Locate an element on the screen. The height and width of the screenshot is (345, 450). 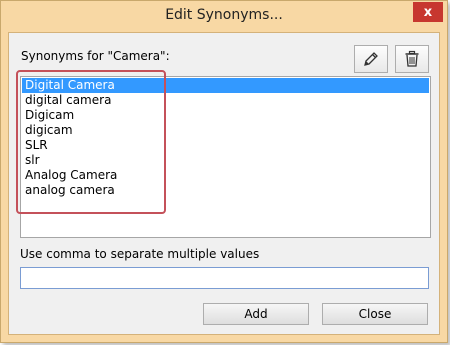
synonyms-label: Synonyms for "Camera": is located at coordinates (95, 56).